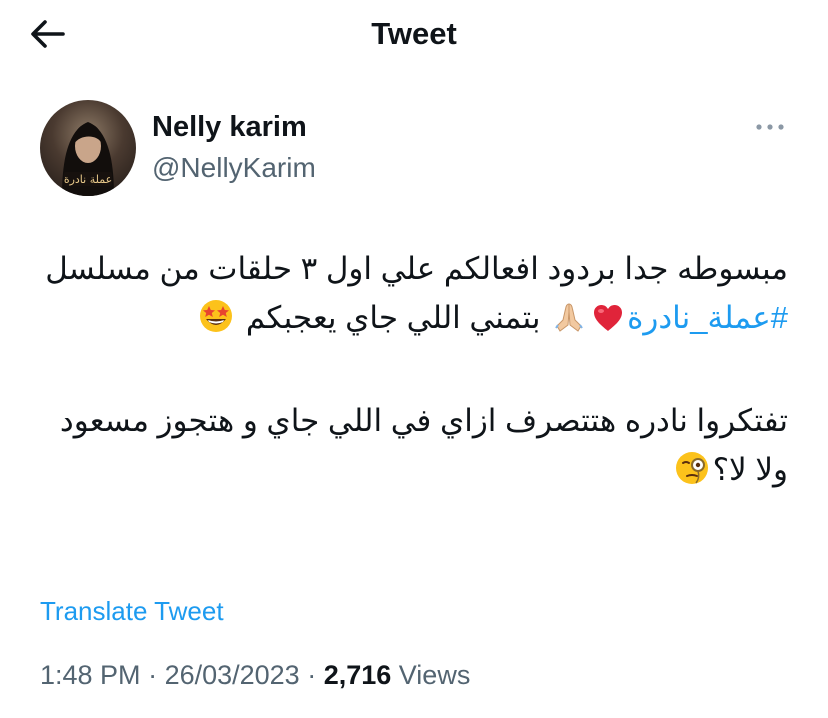 This screenshot has height=718, width=828. I want to click on author-info: Nelly karim @NellyKarim, so click(234, 147).